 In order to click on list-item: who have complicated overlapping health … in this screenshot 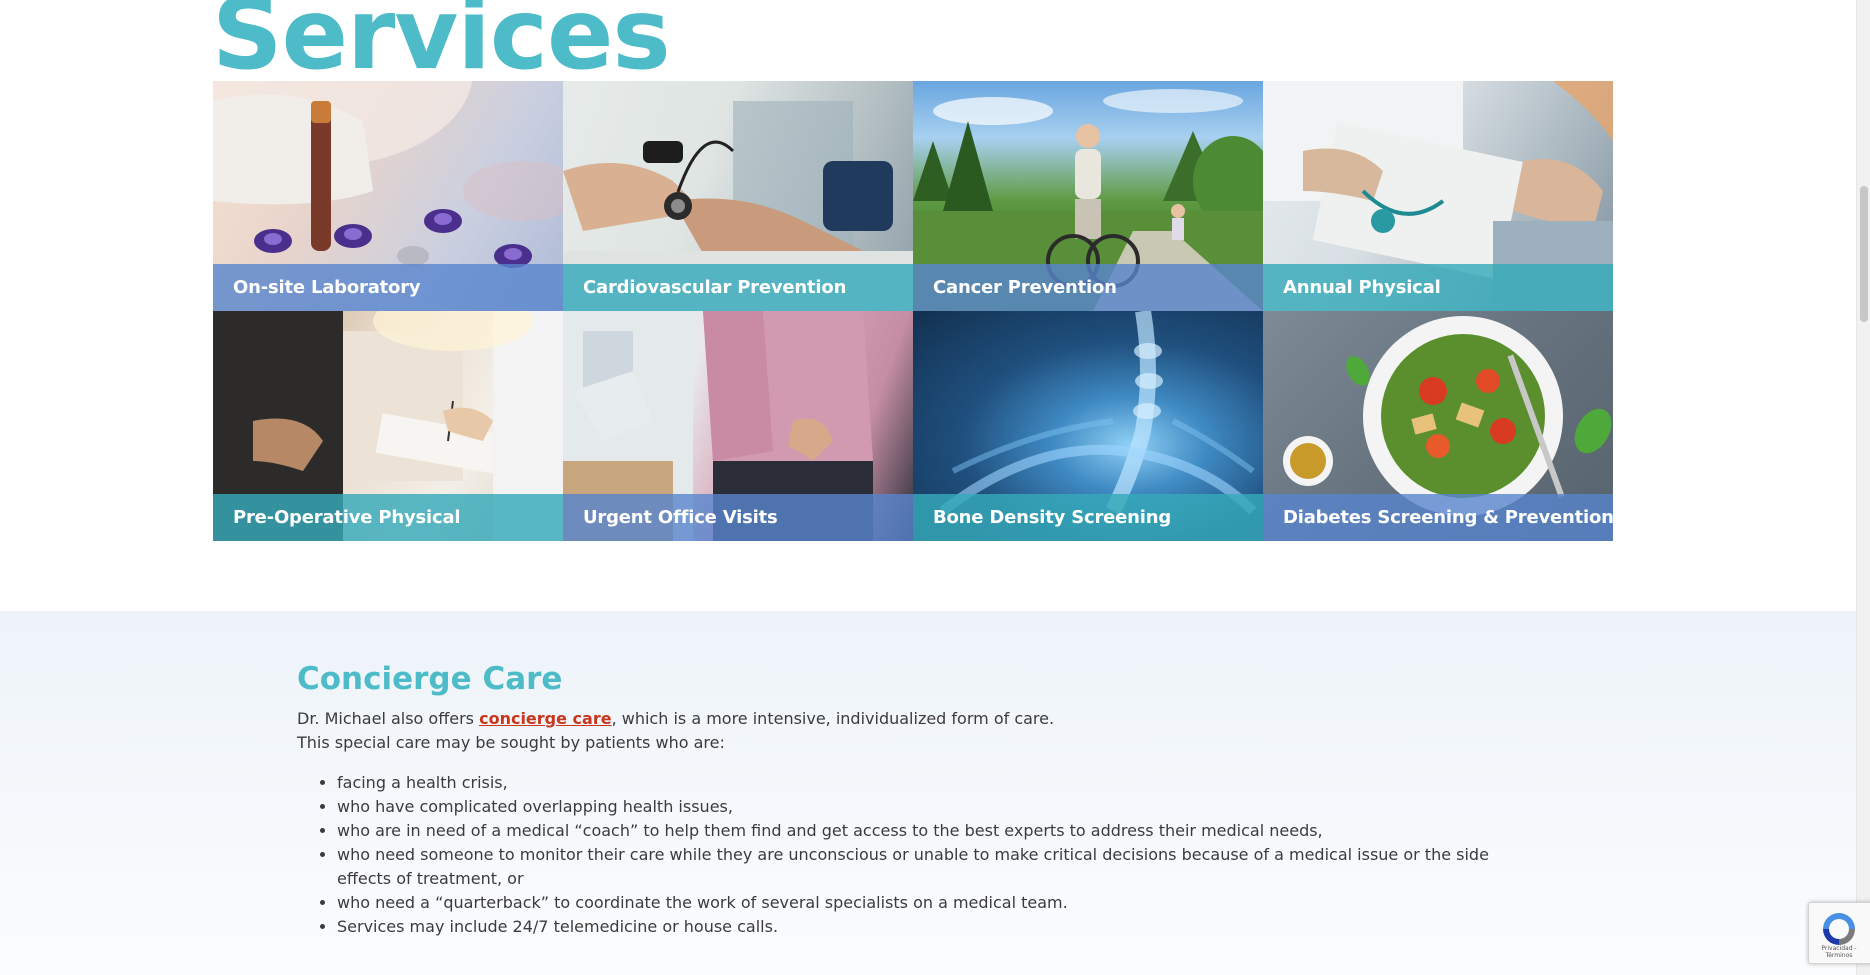, I will do `click(937, 807)`.